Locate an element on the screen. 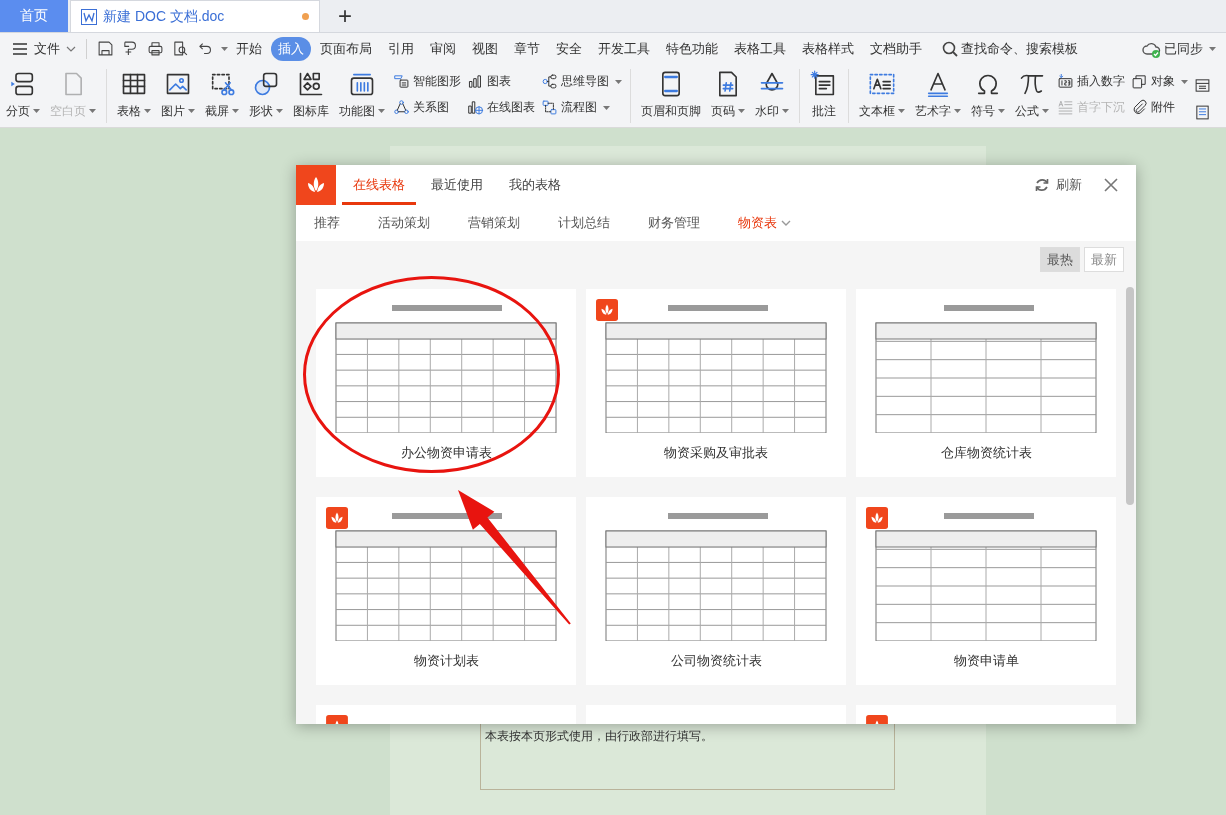 The width and height of the screenshot is (1226, 815). category-tab: 推荐 is located at coordinates (327, 223).